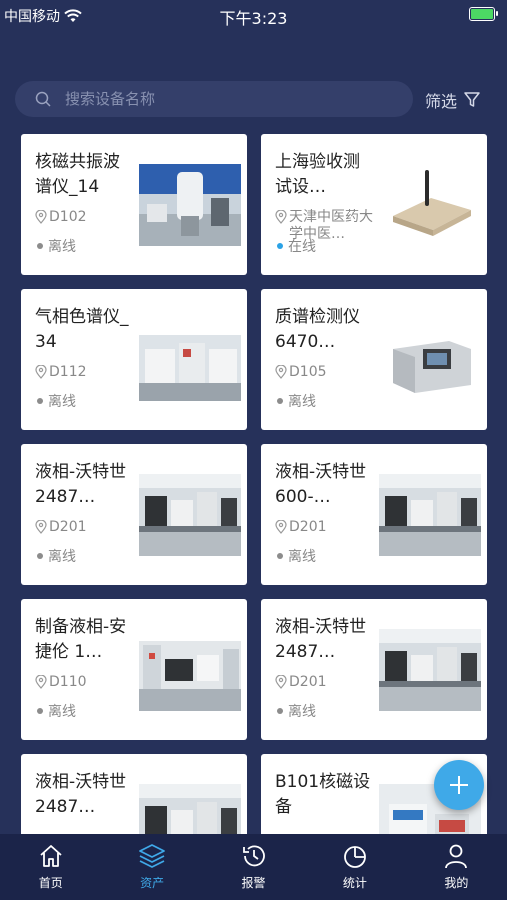 Image resolution: width=507 pixels, height=900 pixels. I want to click on device-card: 液相-沃特世 600-… D201 离线, so click(374, 514).